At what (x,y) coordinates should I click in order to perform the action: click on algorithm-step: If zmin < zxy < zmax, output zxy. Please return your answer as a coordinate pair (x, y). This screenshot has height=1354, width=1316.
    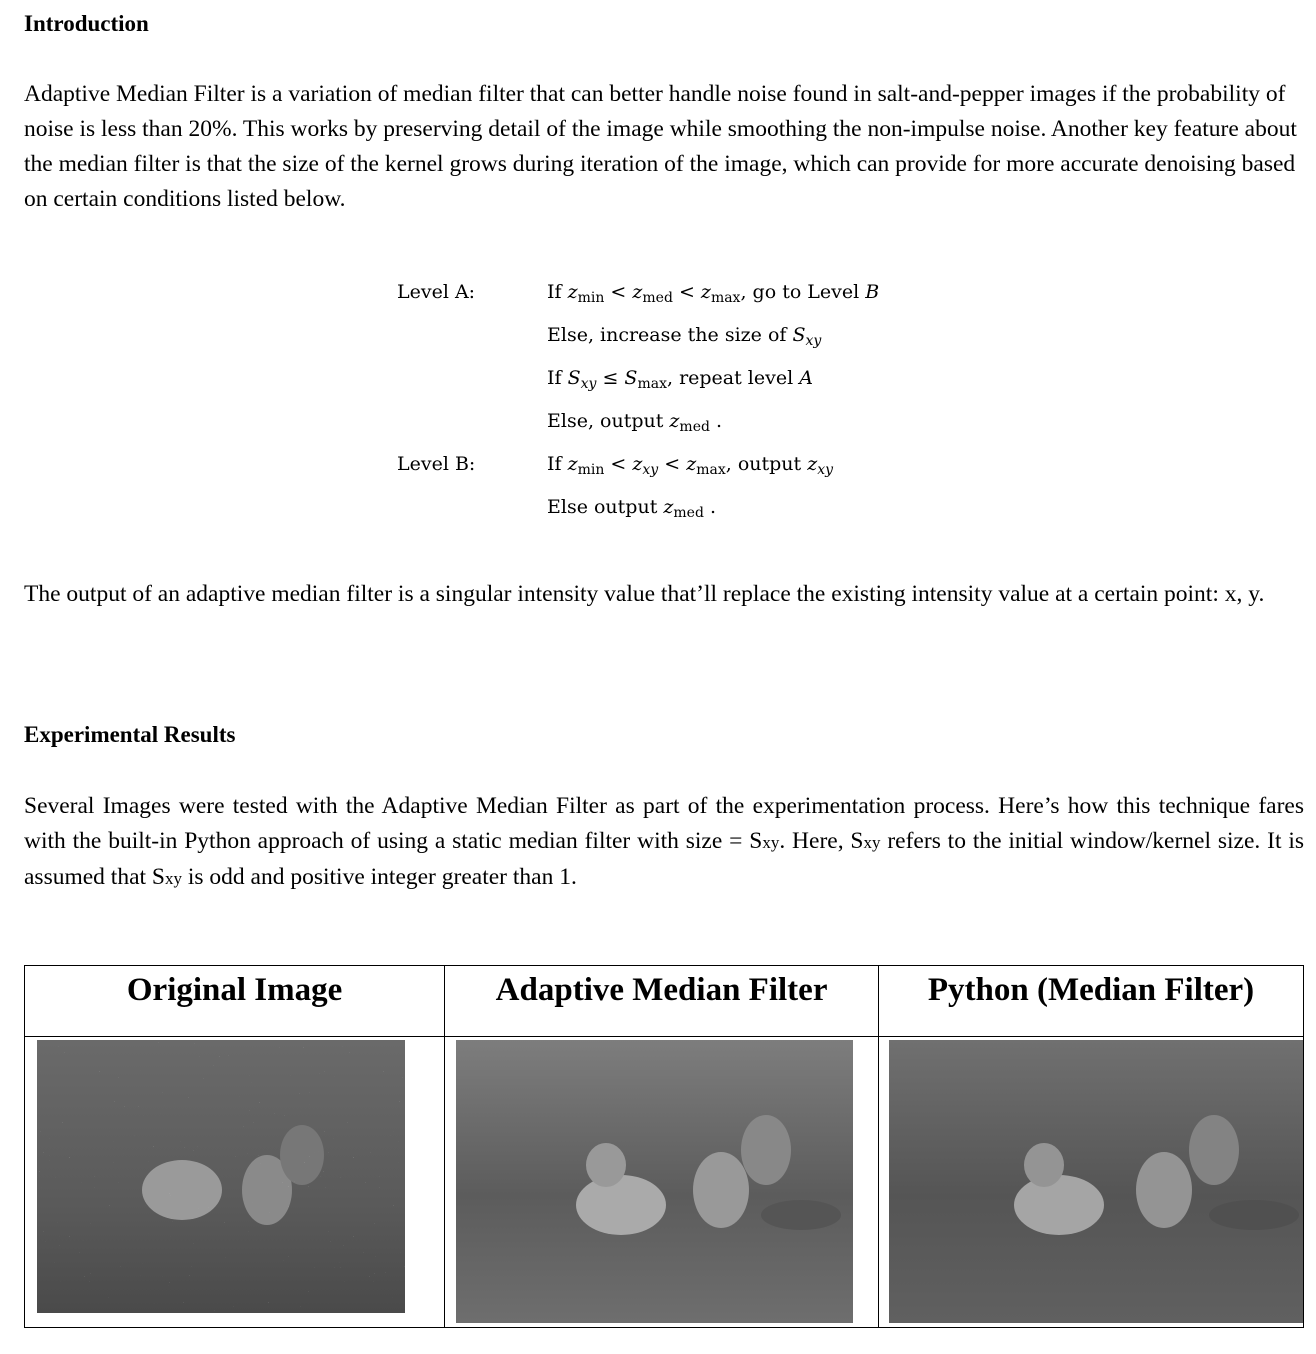
    Looking at the image, I should click on (690, 465).